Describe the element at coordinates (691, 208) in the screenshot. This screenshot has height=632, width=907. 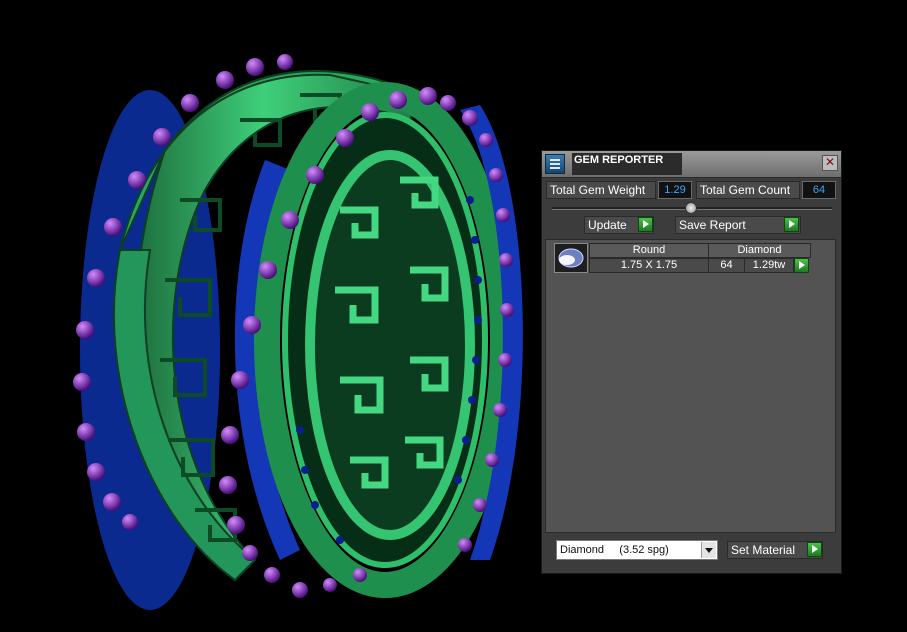
I see `slider-handle` at that location.